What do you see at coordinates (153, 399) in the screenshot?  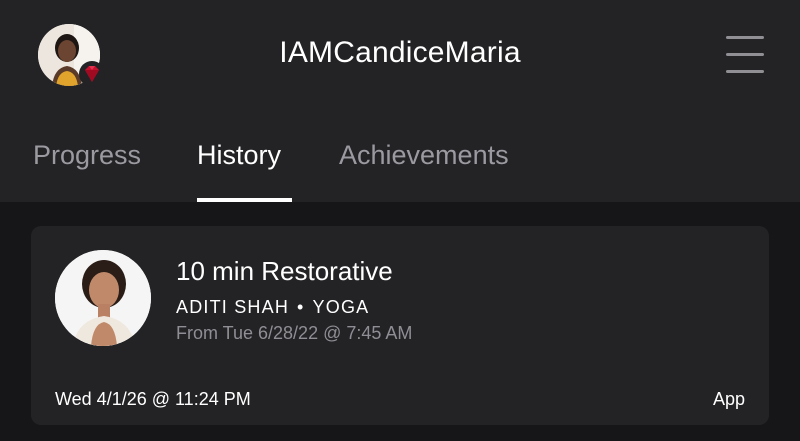 I see `completed-timestamp: Wed 4/1/26 @ 11:24 PM` at bounding box center [153, 399].